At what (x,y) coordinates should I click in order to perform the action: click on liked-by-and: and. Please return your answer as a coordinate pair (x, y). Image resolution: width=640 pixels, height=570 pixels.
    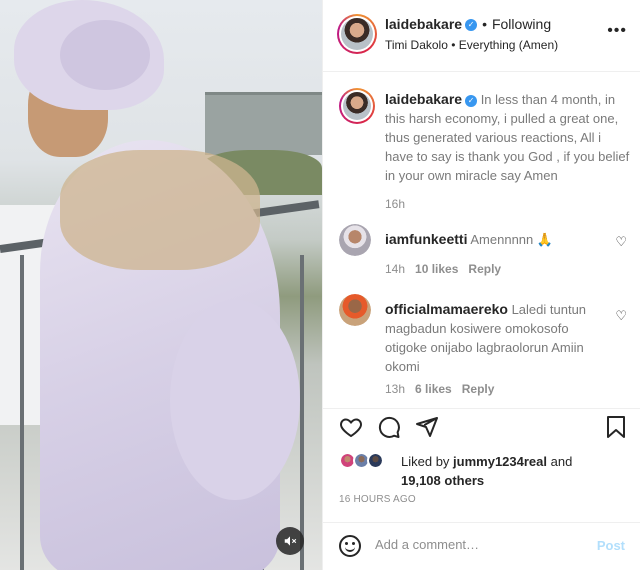
    Looking at the image, I should click on (561, 461).